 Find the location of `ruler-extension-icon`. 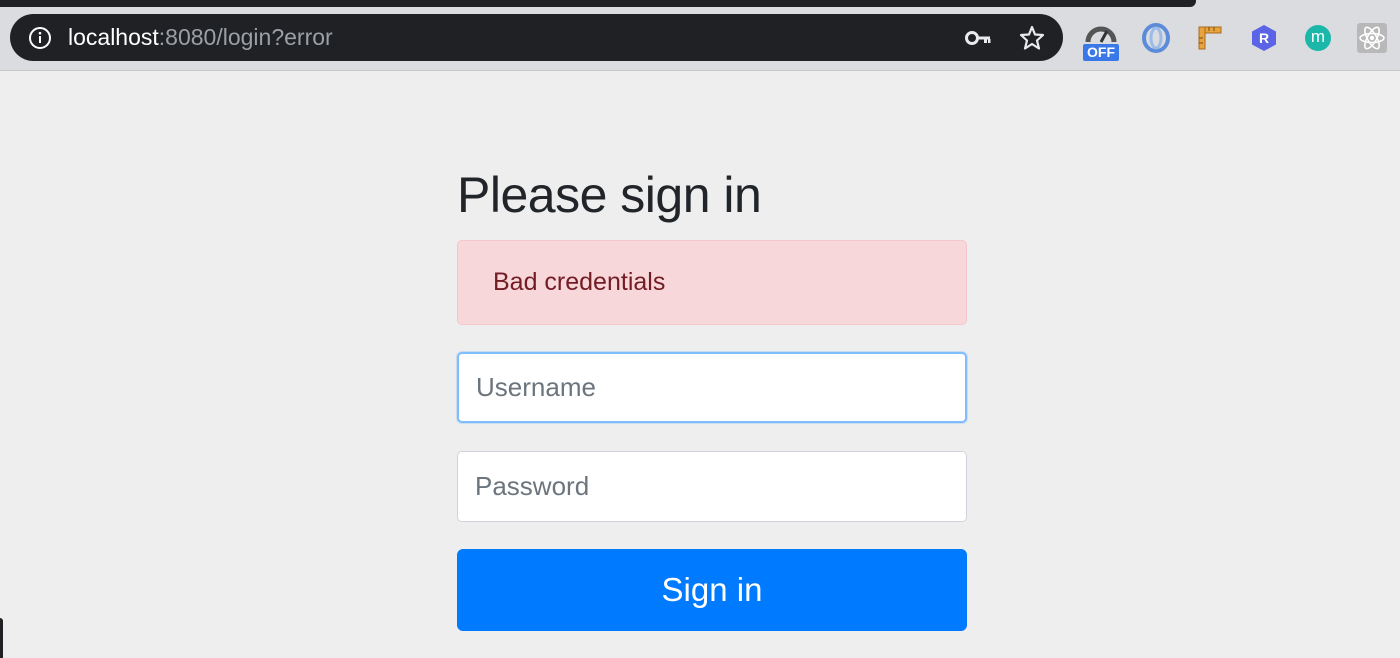

ruler-extension-icon is located at coordinates (1212, 40).